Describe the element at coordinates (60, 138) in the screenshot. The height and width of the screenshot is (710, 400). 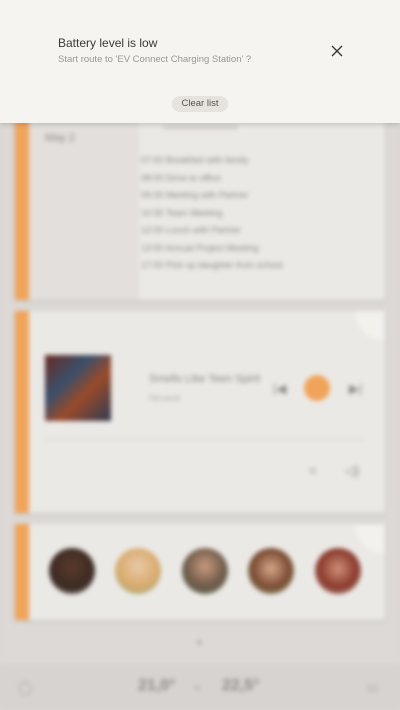
I see `agenda-date: May 2` at that location.